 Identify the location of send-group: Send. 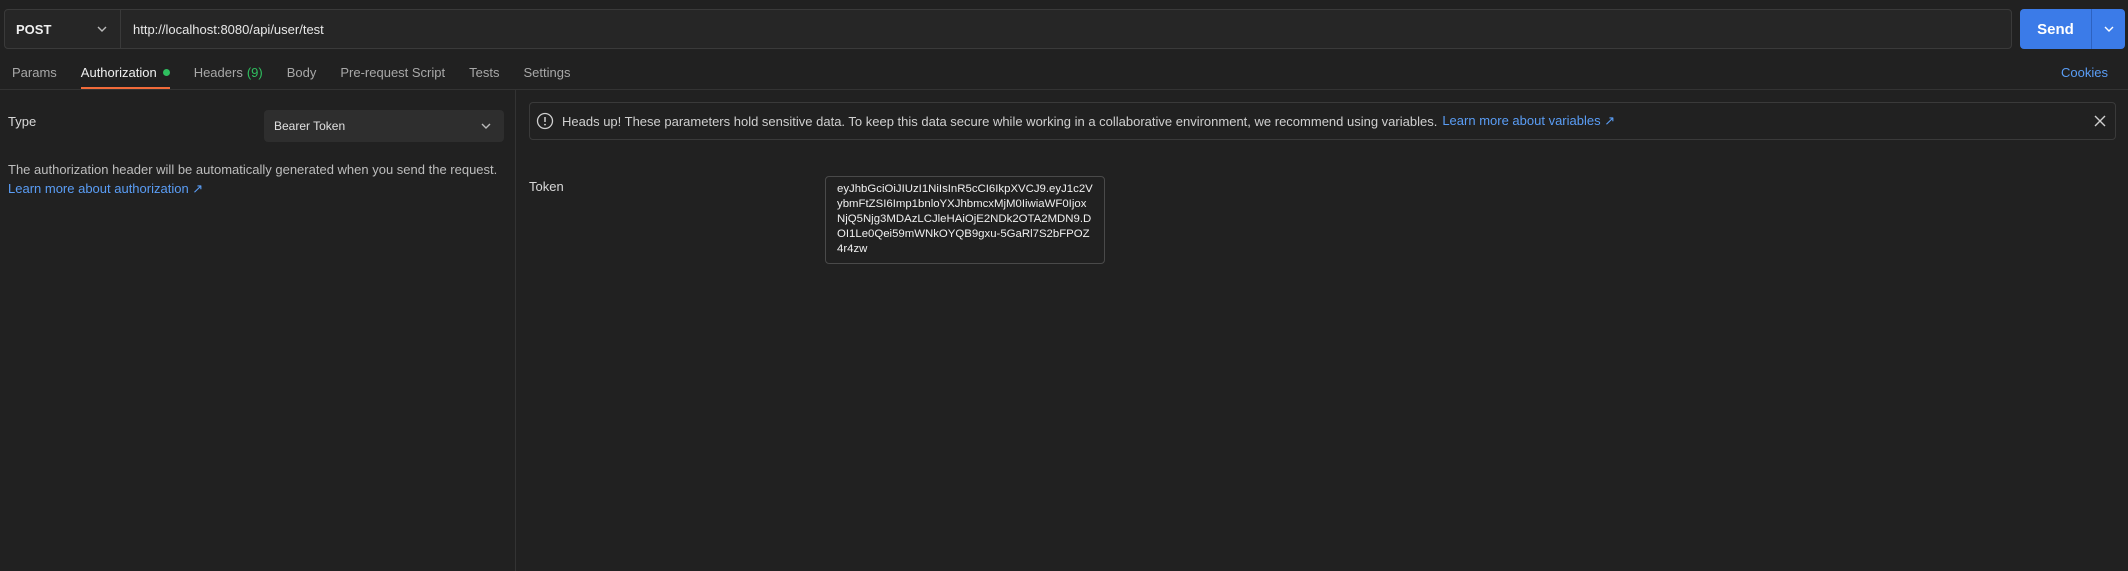
(2072, 29).